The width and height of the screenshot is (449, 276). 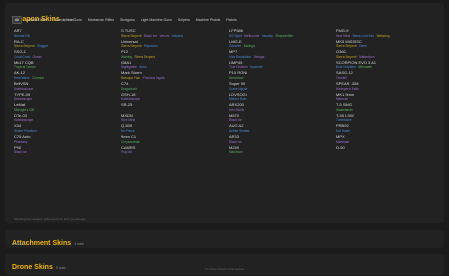 What do you see at coordinates (386, 119) in the screenshot?
I see `weapon-item: T-95 LSW Turtelbaine` at bounding box center [386, 119].